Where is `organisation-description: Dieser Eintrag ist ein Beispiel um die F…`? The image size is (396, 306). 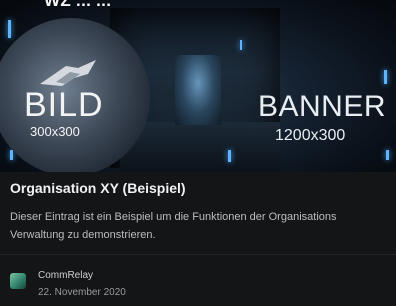
organisation-description: Dieser Eintrag ist ein Beispiel um die F… is located at coordinates (173, 226).